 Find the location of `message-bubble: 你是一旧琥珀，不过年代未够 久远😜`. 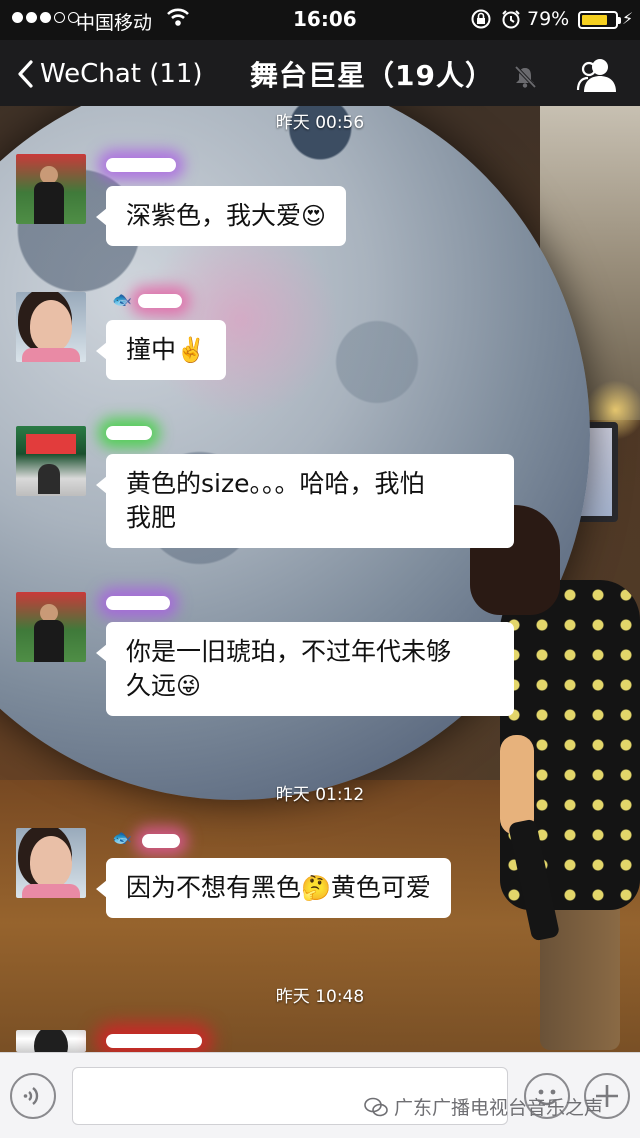

message-bubble: 你是一旧琥珀，不过年代未够 久远😜 is located at coordinates (305, 669).